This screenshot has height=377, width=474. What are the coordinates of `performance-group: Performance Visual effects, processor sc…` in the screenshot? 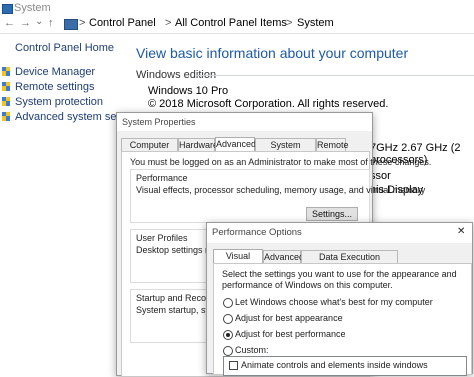 It's located at (277, 196).